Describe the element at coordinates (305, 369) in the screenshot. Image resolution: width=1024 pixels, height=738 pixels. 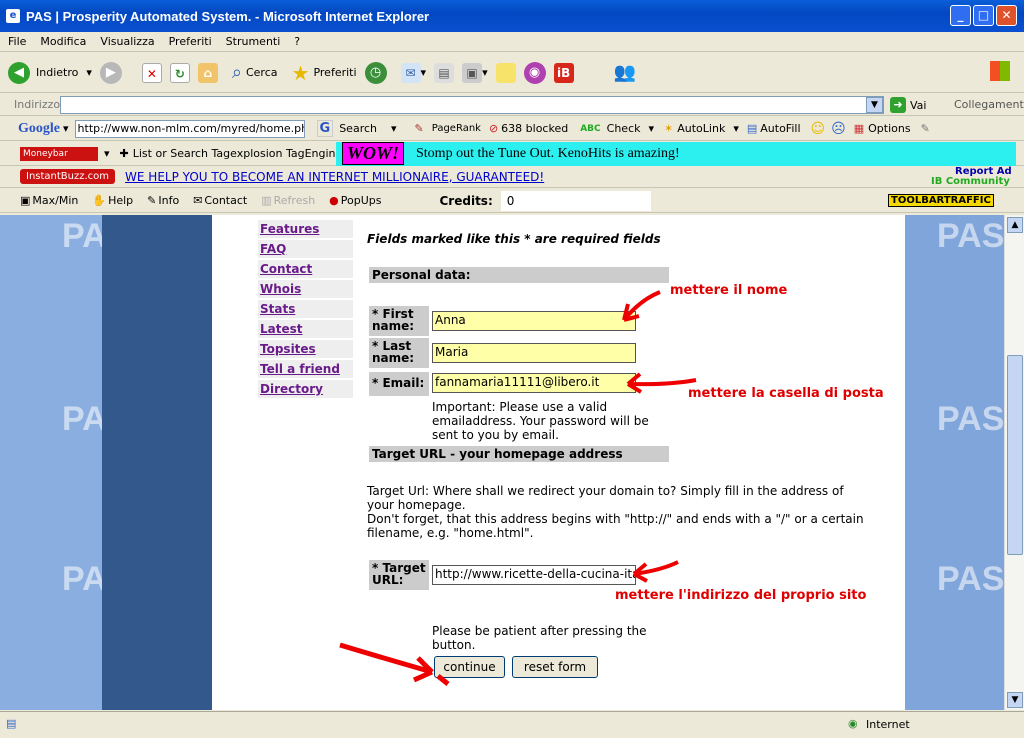
I see `nav-tell-a-friend: Tell a friend` at that location.